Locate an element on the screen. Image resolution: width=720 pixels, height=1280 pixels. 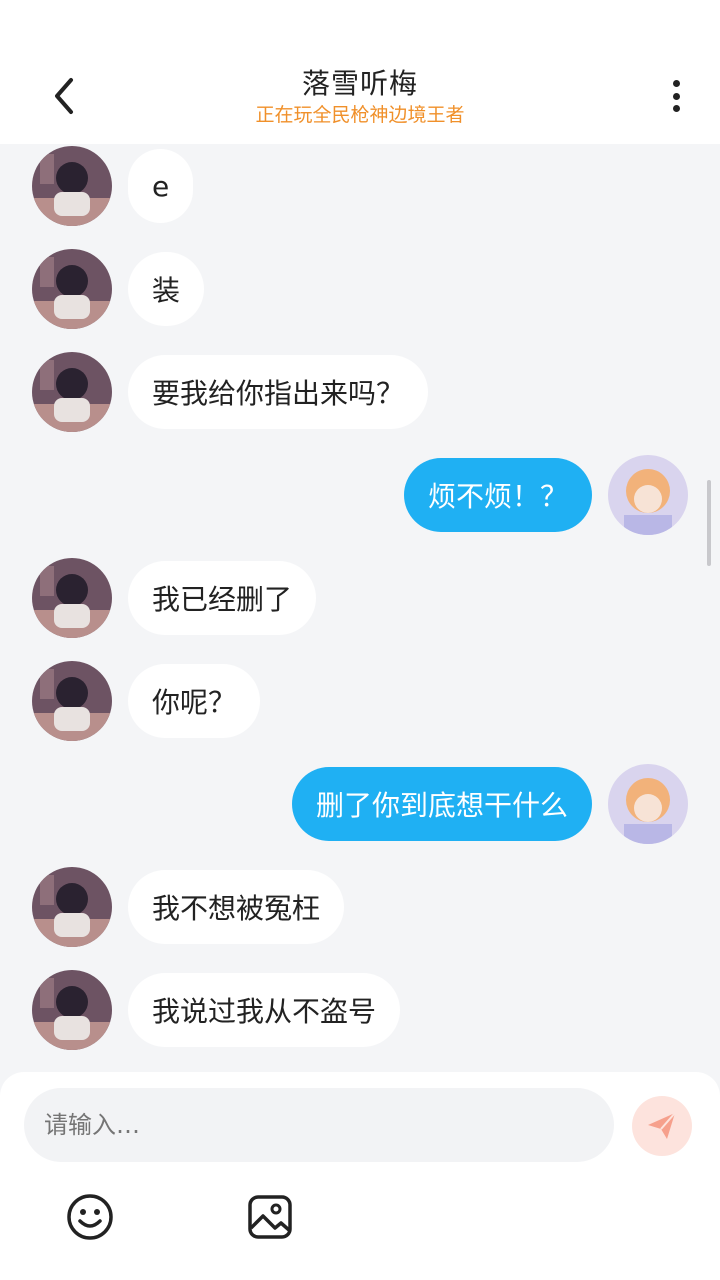
message-row-incoming: 我已经删了 is located at coordinates (360, 598).